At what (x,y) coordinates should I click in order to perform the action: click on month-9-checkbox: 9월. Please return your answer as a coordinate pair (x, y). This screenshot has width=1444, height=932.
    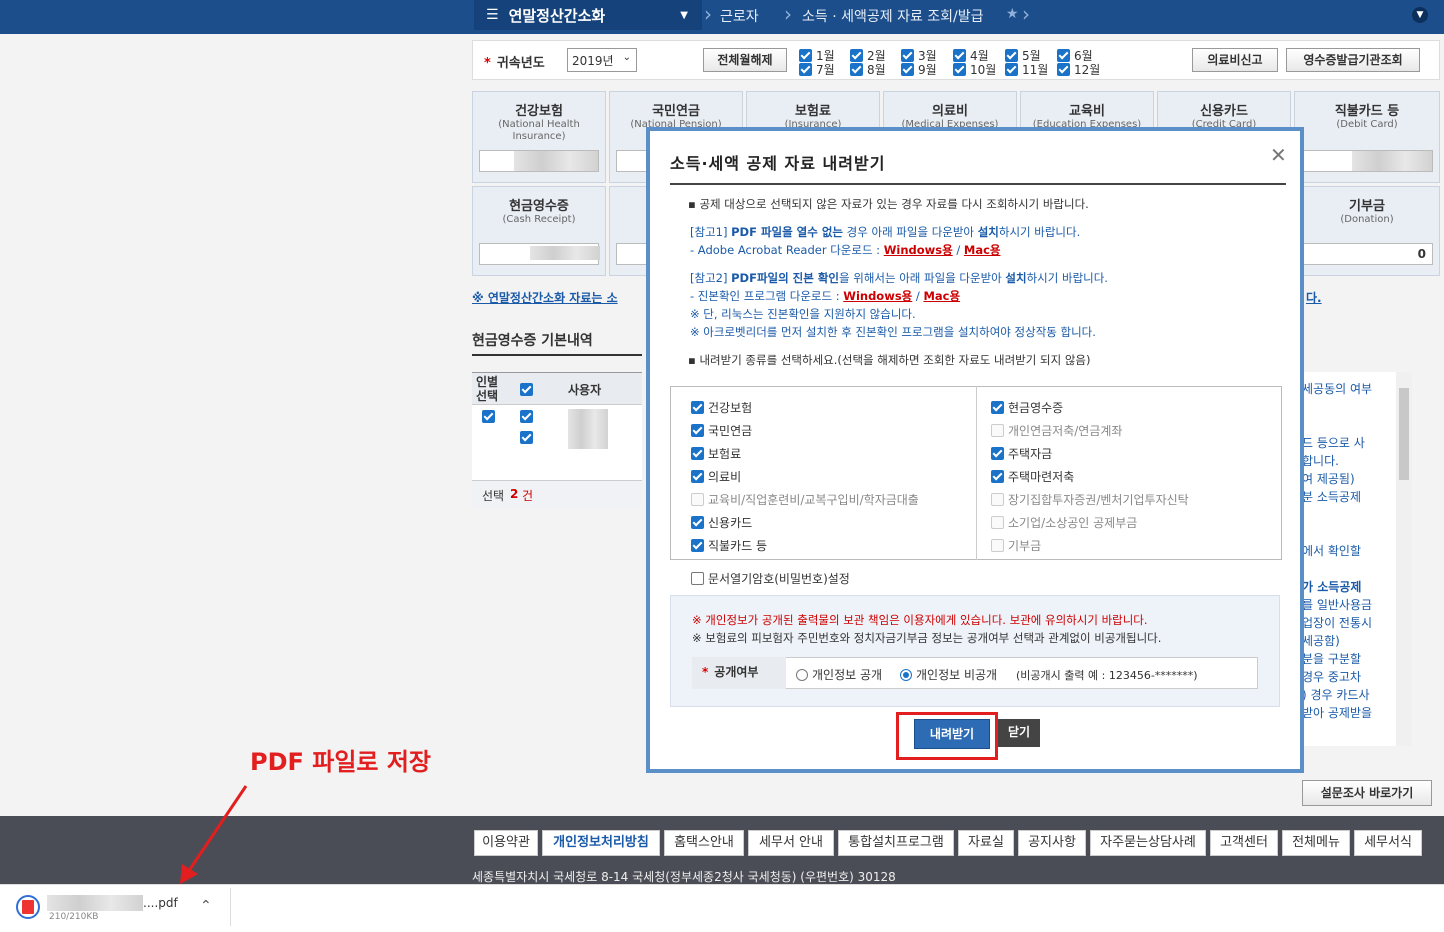
    Looking at the image, I should click on (919, 69).